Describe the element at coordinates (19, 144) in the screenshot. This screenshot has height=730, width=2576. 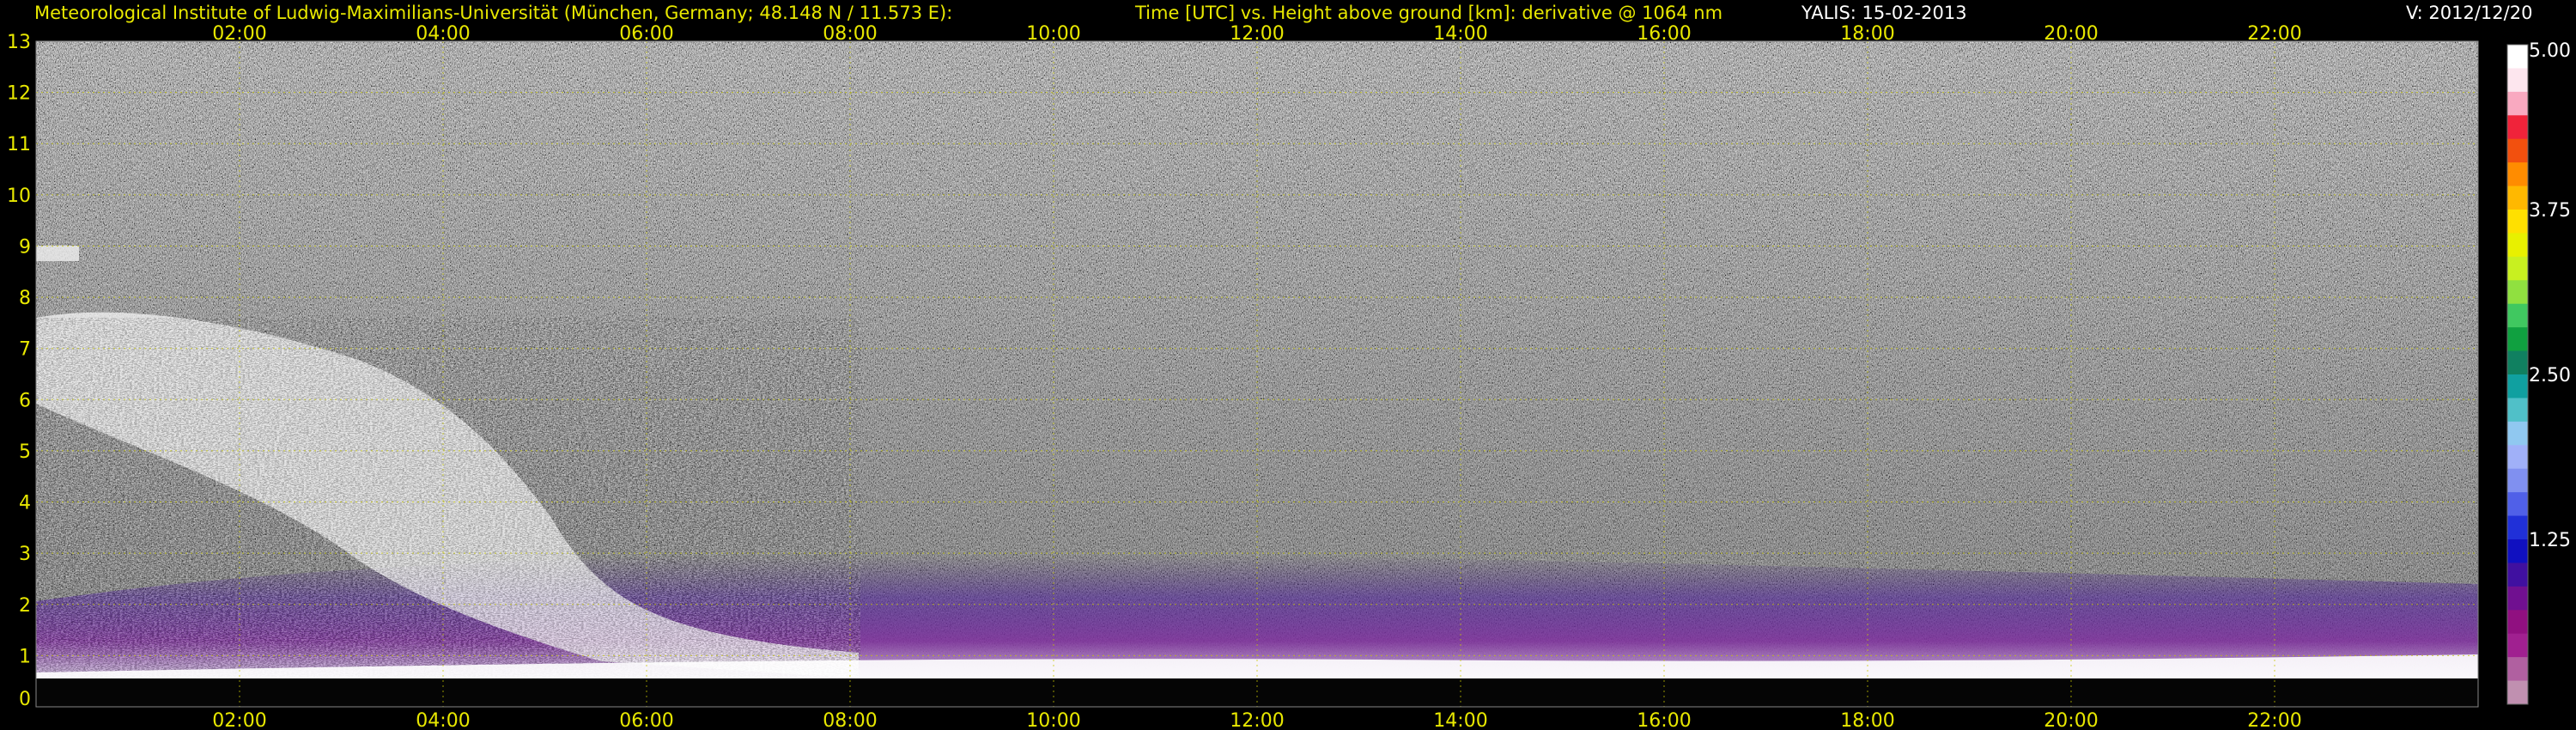
I see `y-tick-label: 11` at that location.